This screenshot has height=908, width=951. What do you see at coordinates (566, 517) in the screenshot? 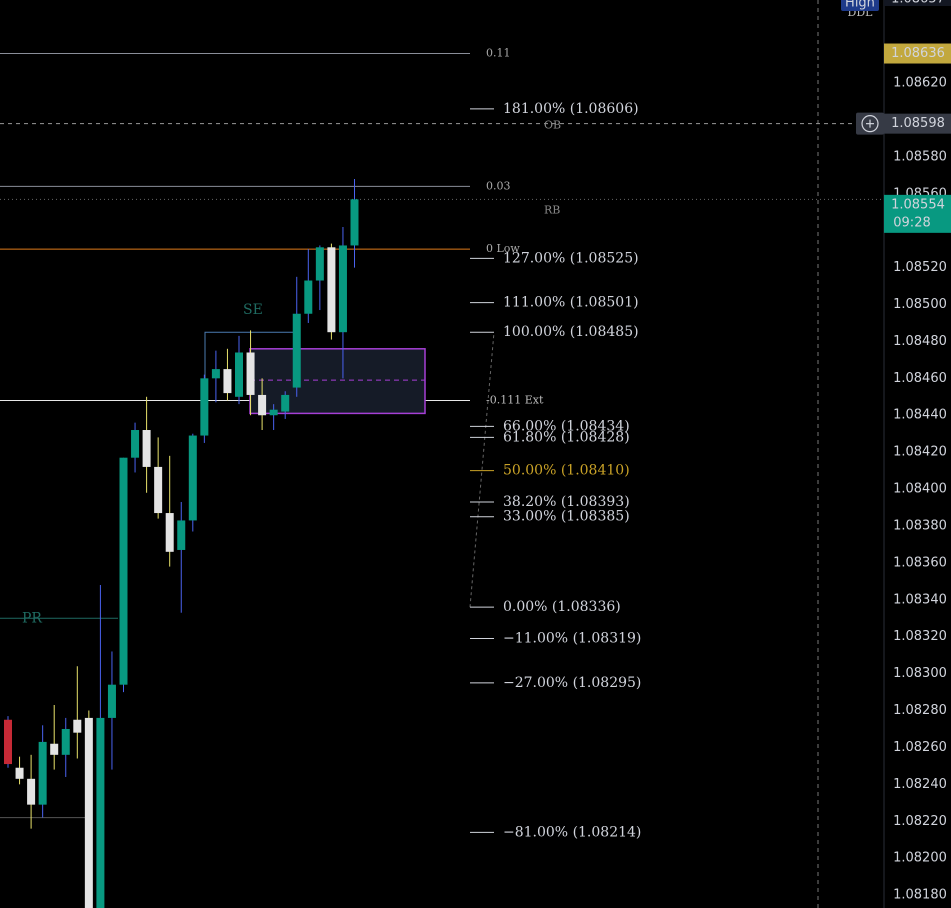
I see `fib-level-label: 33.00% (1.08385)` at bounding box center [566, 517].